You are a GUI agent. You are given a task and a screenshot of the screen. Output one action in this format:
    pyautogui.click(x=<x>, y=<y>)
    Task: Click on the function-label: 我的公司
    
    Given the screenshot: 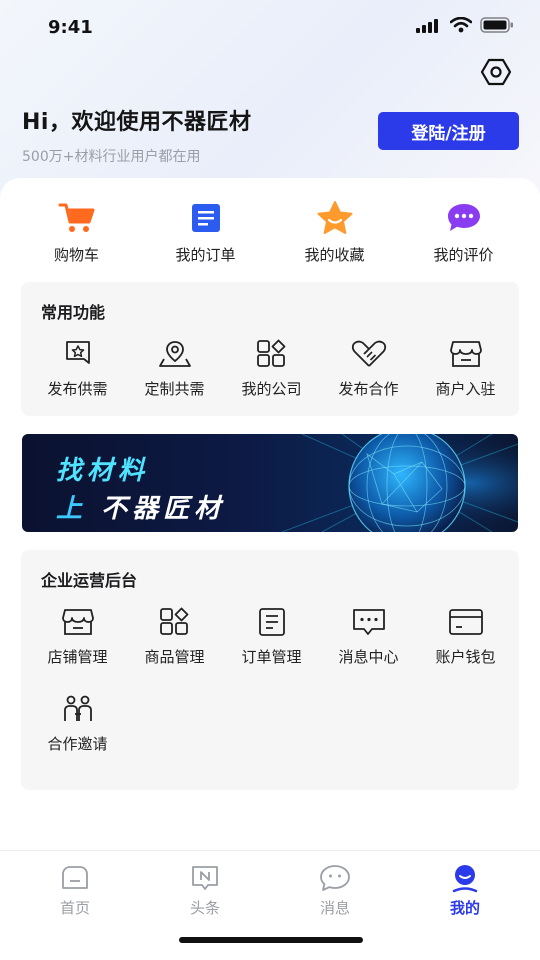 What is the action you would take?
    pyautogui.click(x=271, y=389)
    